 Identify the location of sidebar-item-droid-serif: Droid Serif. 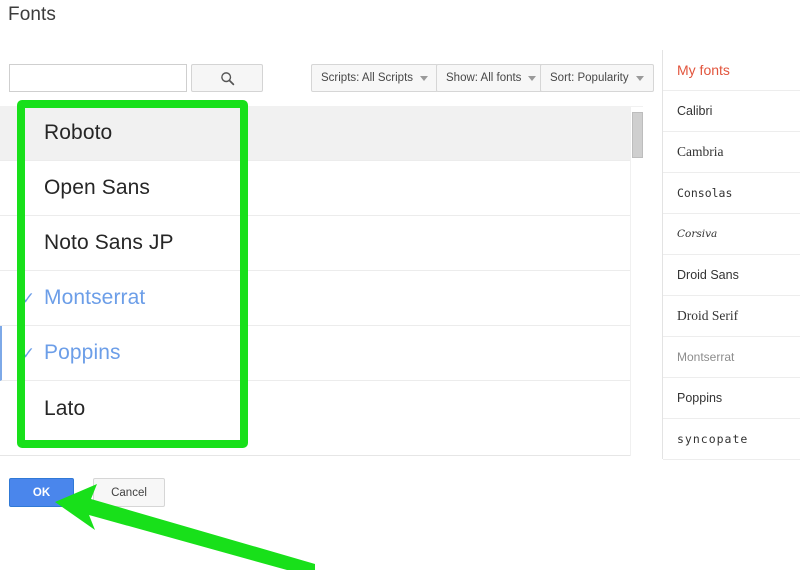
(731, 316).